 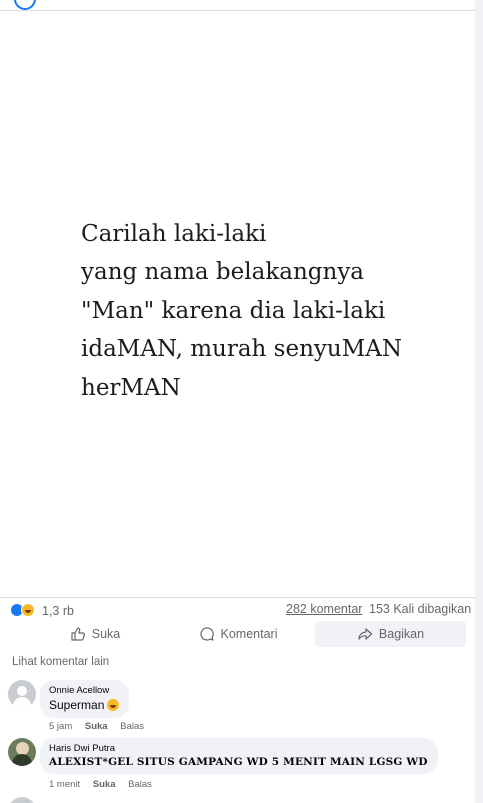 I want to click on comment-meta: 1 menit Suka Balas, so click(x=105, y=784).